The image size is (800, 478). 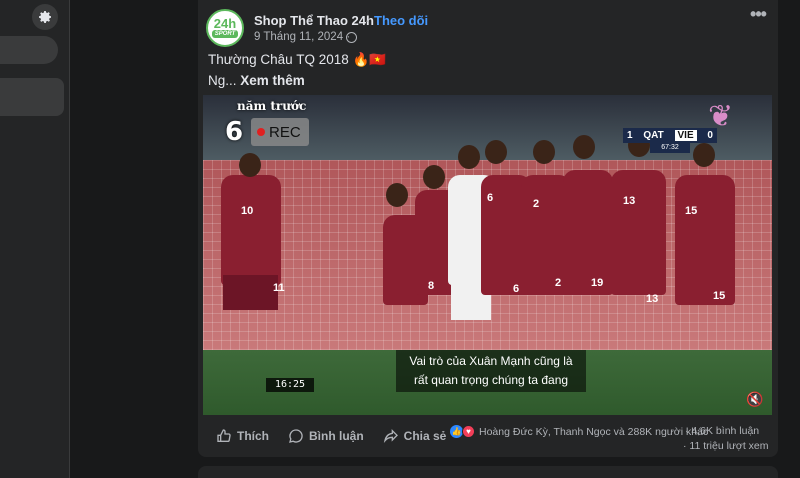 I want to click on share-label: Chia sẻ, so click(x=425, y=436).